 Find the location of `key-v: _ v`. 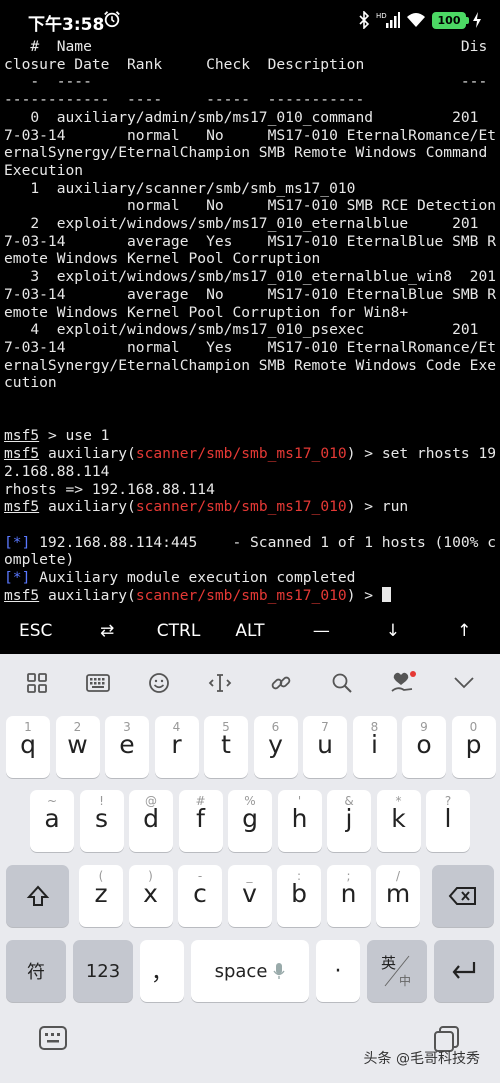

key-v: _ v is located at coordinates (249, 896).